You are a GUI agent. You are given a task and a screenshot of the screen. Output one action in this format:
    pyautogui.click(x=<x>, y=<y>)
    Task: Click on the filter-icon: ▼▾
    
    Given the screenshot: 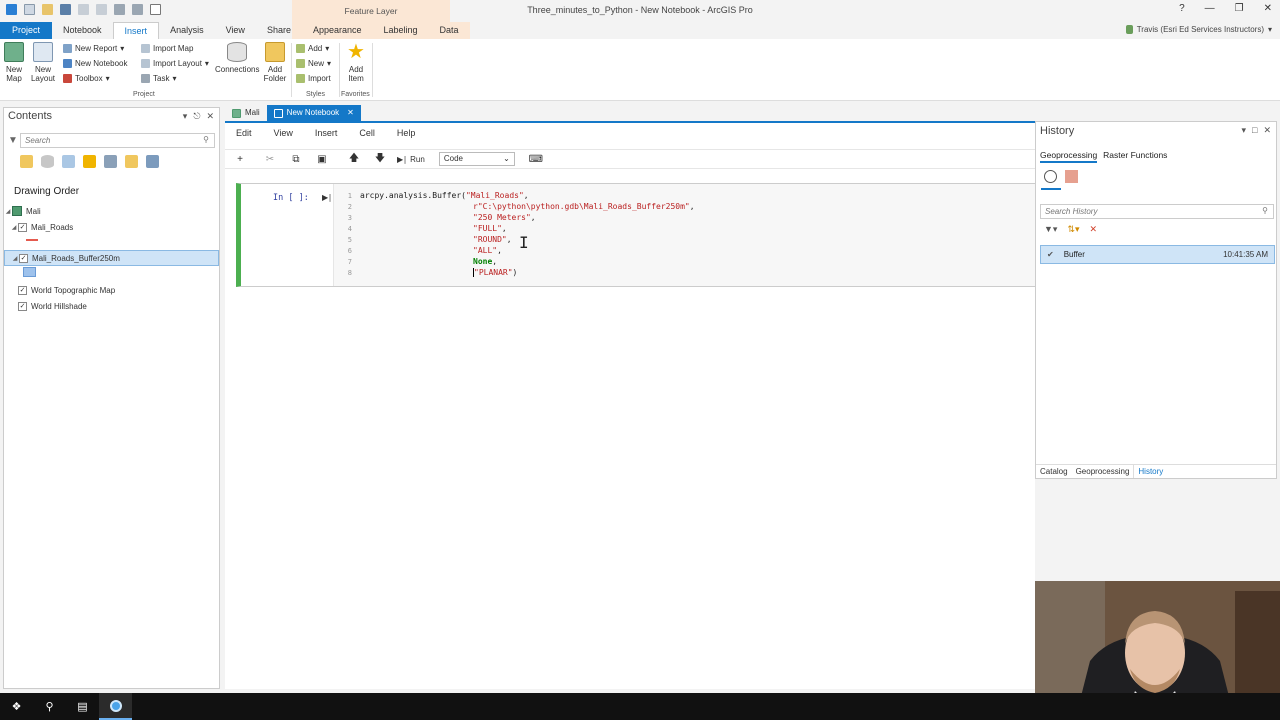 What is the action you would take?
    pyautogui.click(x=1050, y=229)
    